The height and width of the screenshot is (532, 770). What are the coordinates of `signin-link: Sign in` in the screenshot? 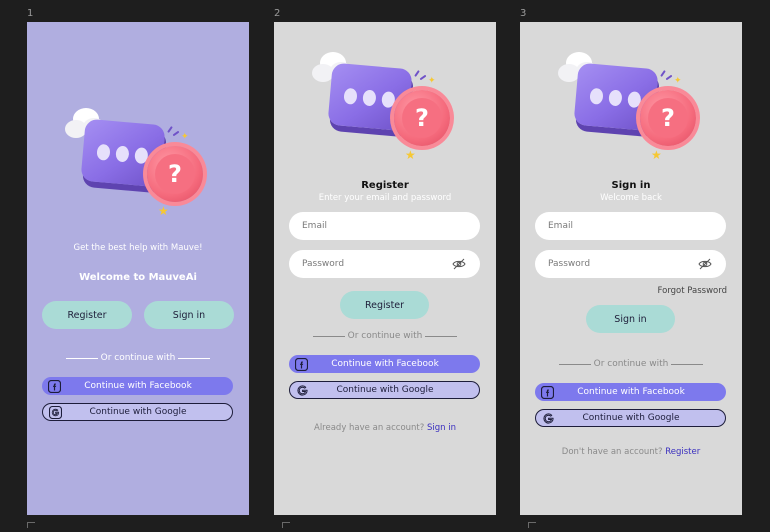 It's located at (441, 428).